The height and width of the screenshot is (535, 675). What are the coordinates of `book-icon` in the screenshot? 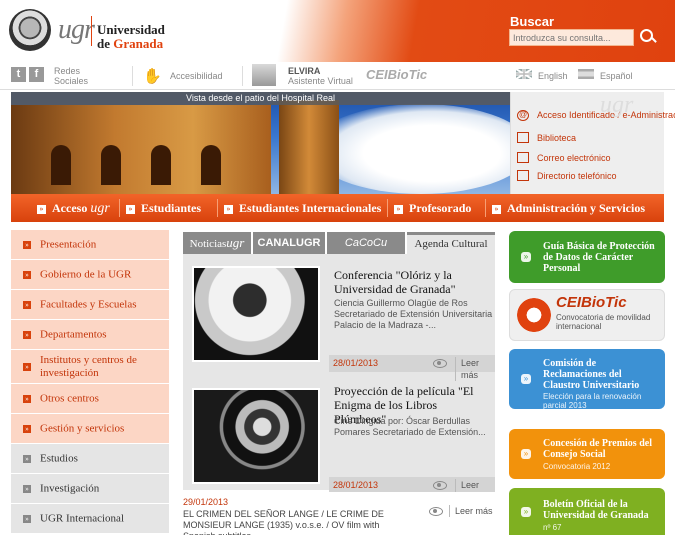 It's located at (523, 137).